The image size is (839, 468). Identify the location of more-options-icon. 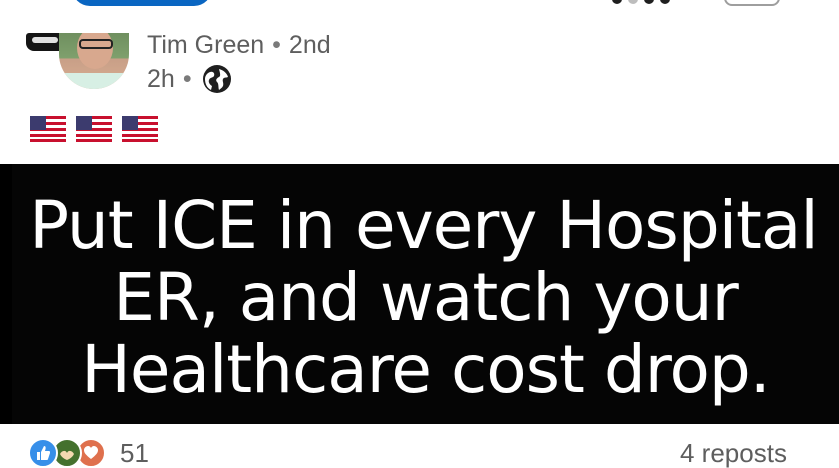
(641, 2).